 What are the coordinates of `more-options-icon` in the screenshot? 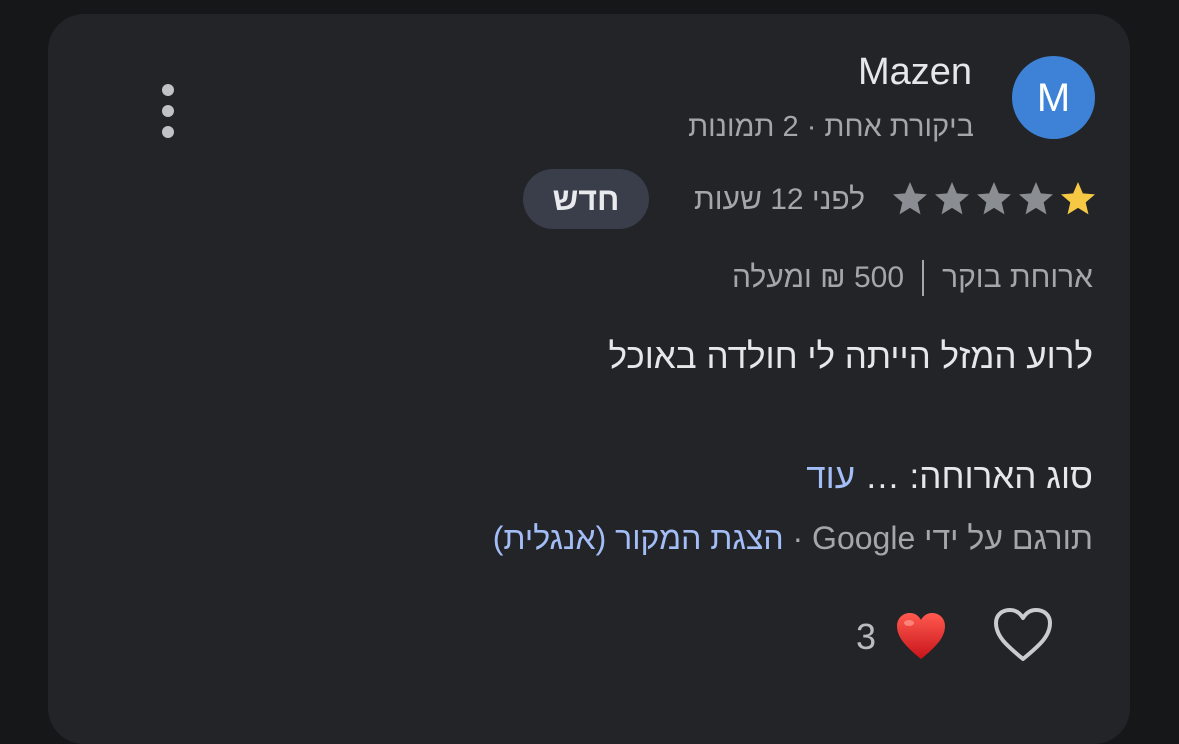 It's located at (168, 111).